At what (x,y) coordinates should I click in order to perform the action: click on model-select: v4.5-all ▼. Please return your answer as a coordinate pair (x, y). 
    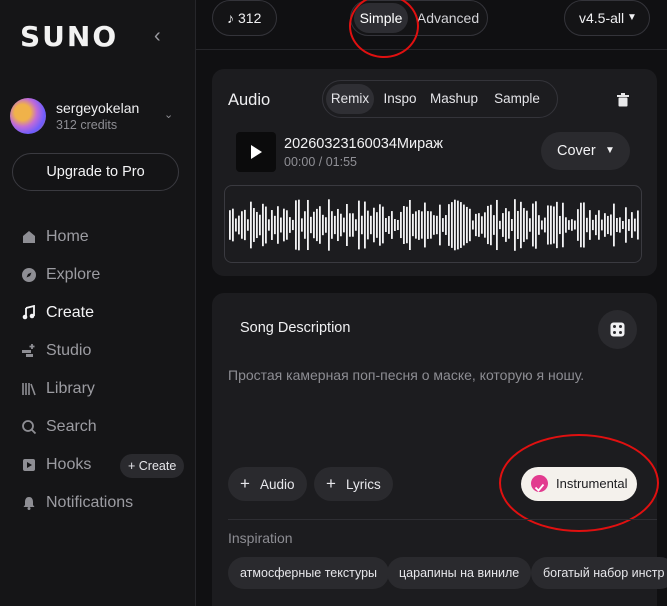
    Looking at the image, I should click on (607, 18).